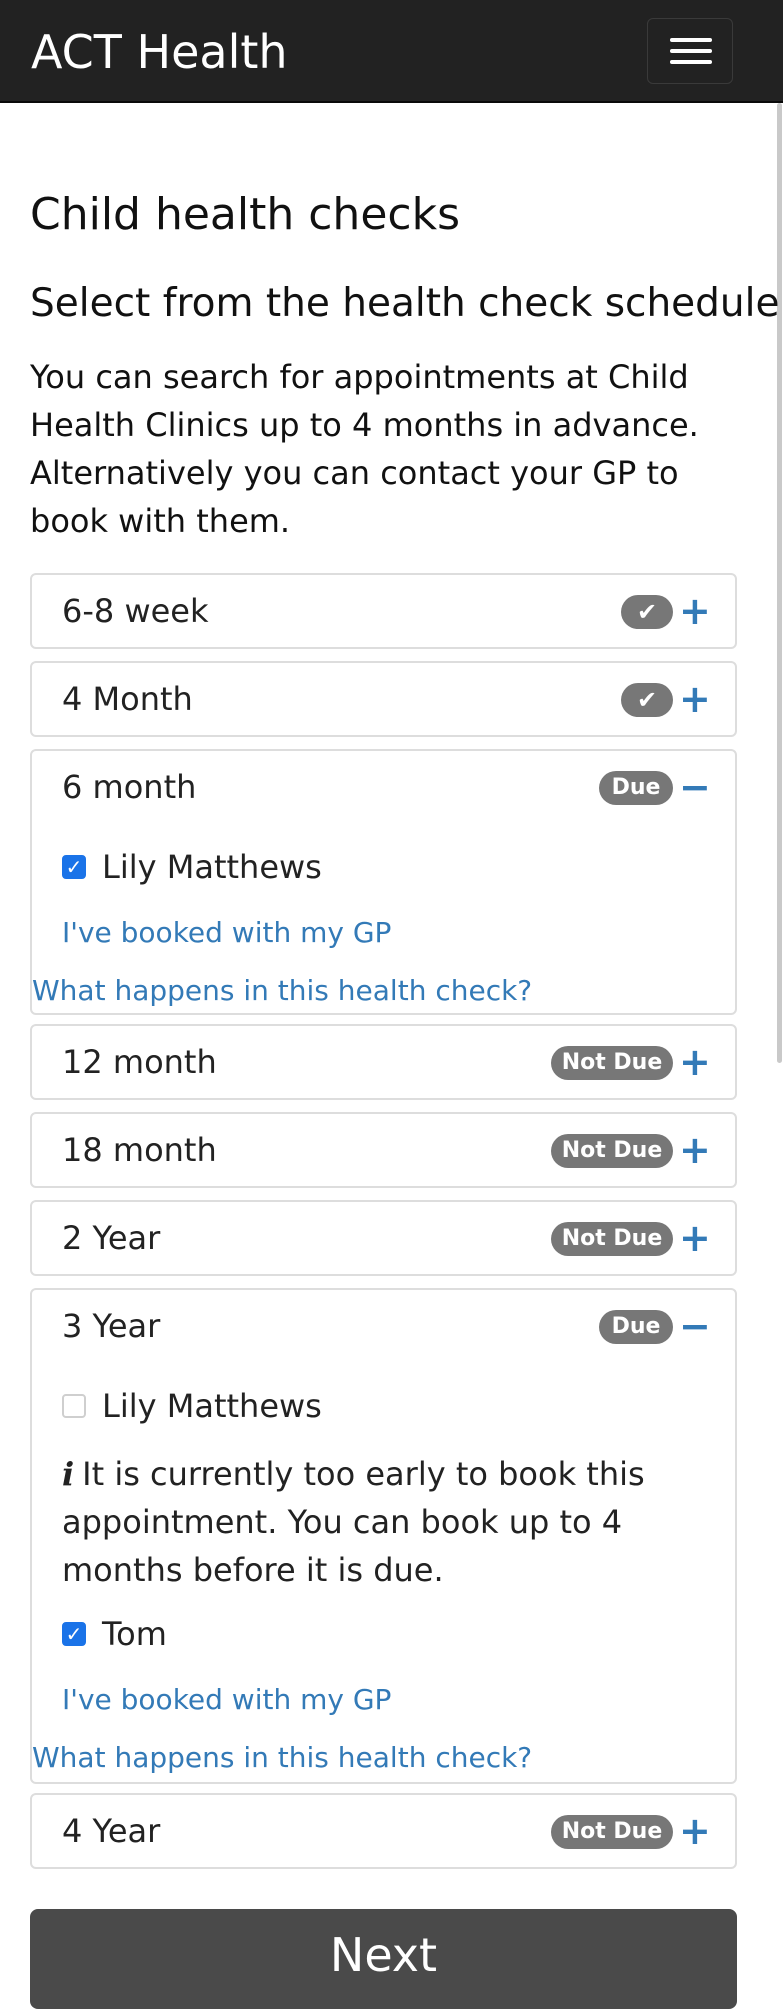  What do you see at coordinates (111, 1238) in the screenshot?
I see `panel-title: 2 Year` at bounding box center [111, 1238].